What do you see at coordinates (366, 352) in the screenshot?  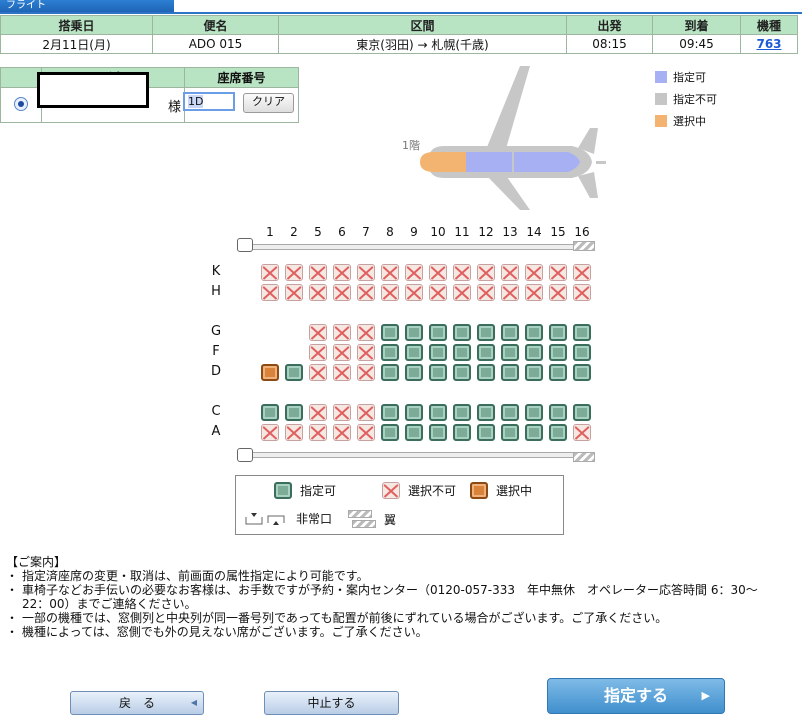 I see `seat-7F` at bounding box center [366, 352].